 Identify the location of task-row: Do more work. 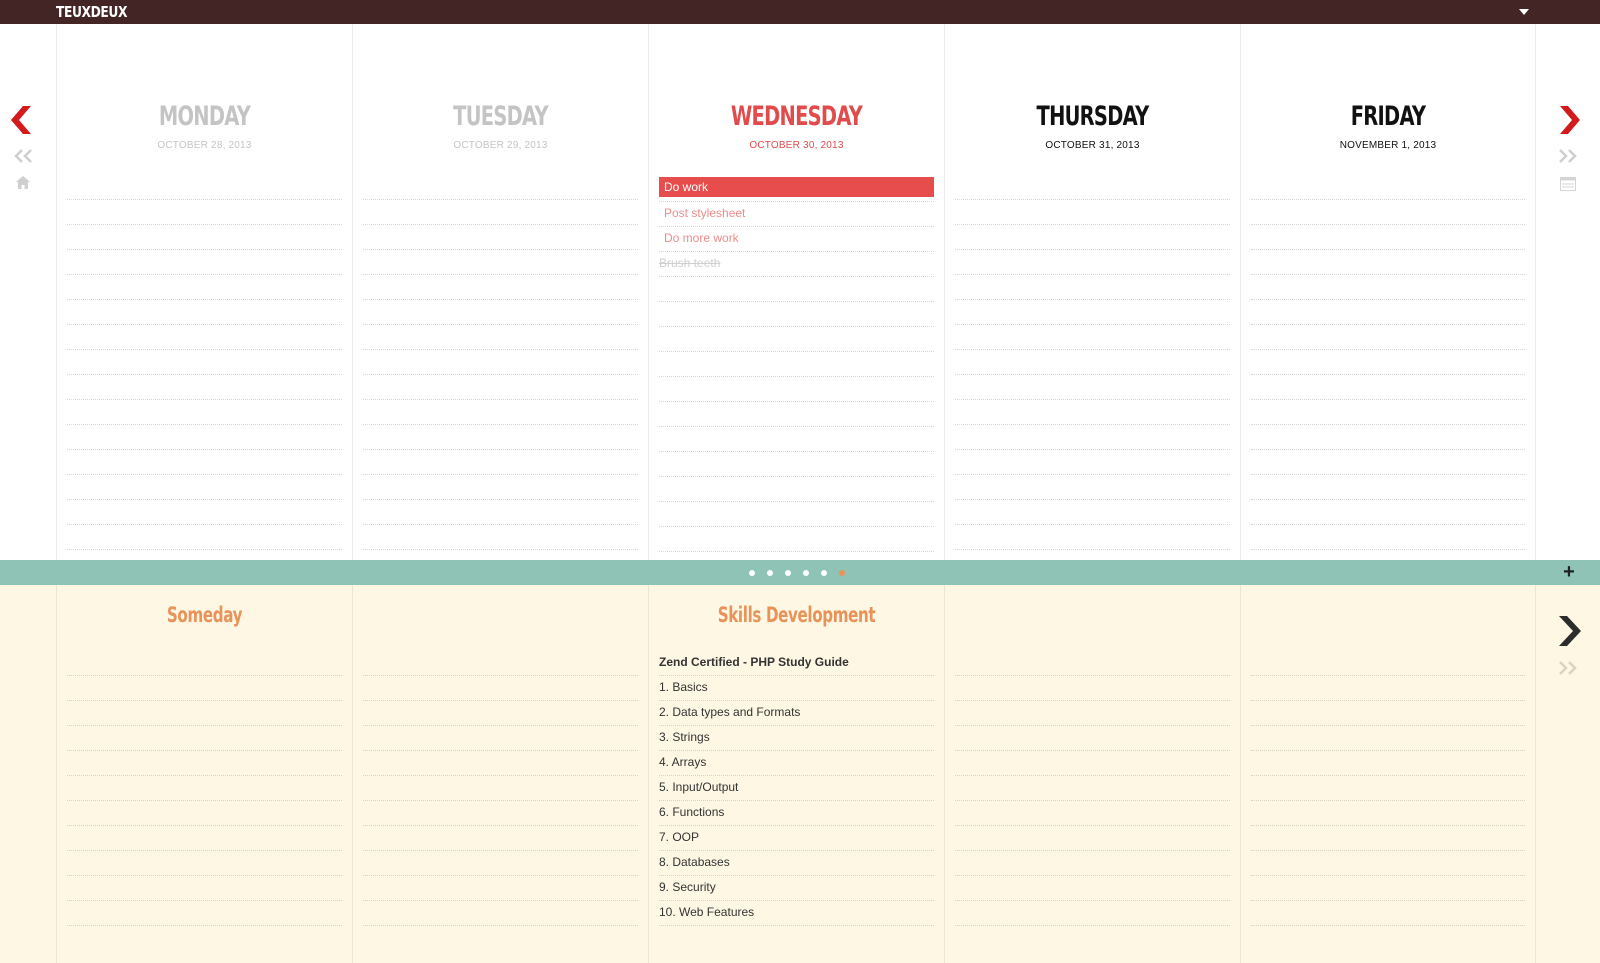
(796, 239).